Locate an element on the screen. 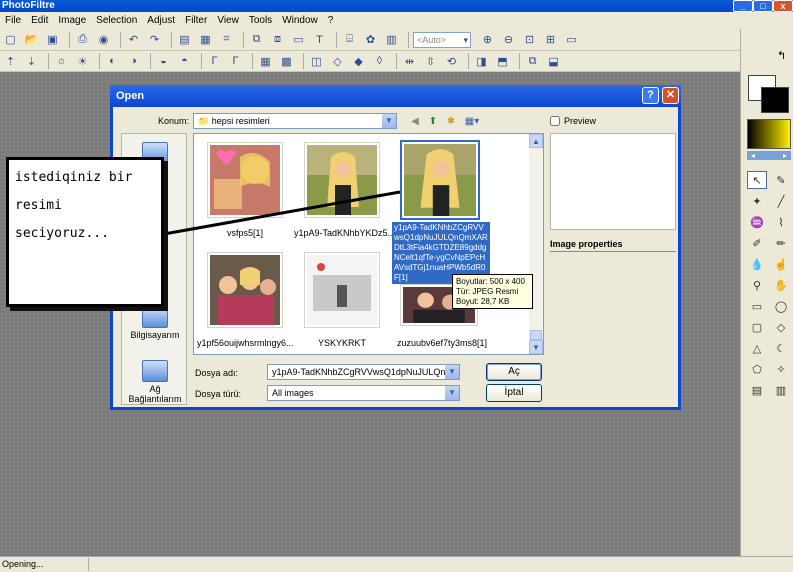  annotation-line-1: istediqiniz bir is located at coordinates (74, 177).